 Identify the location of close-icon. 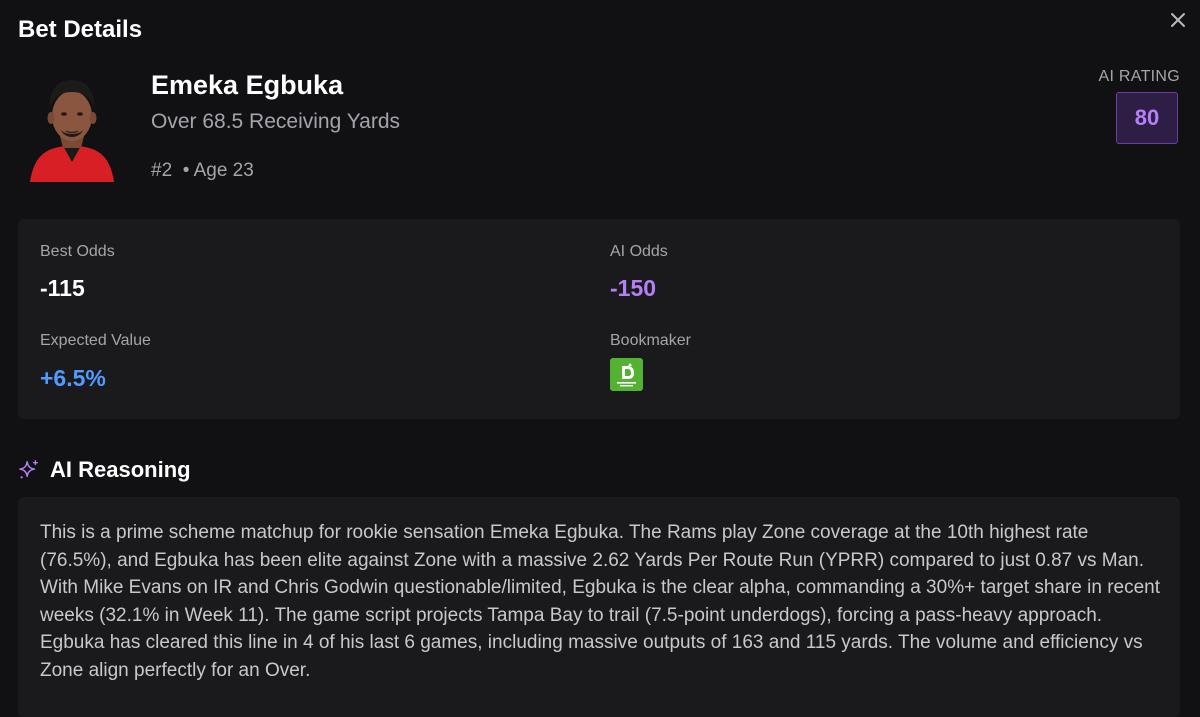
(1178, 20).